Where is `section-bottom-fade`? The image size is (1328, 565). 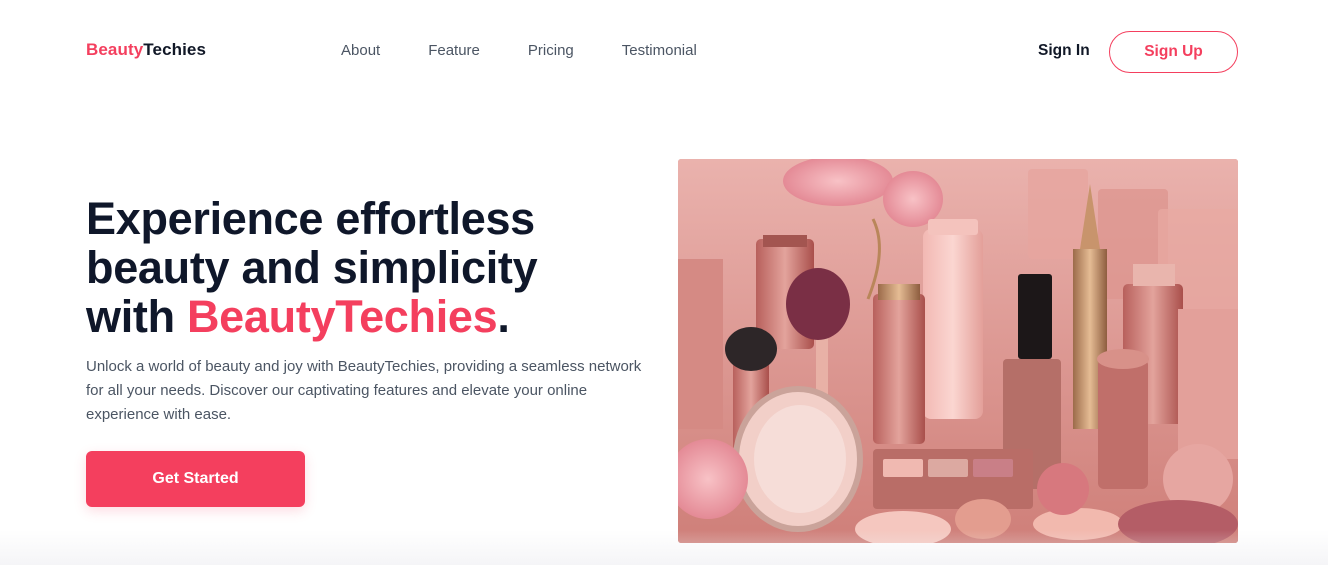
section-bottom-fade is located at coordinates (664, 547).